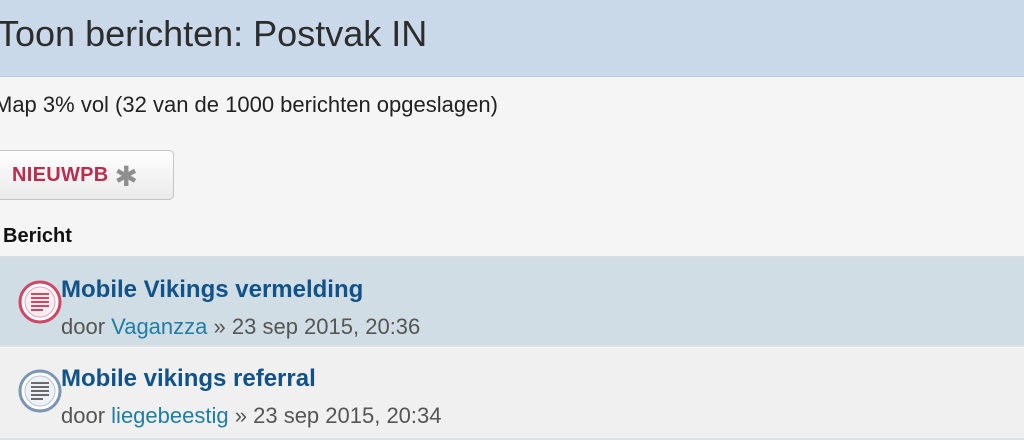 This screenshot has height=440, width=1024. I want to click on page-title: Toon berichten: Postvak IN, so click(214, 33).